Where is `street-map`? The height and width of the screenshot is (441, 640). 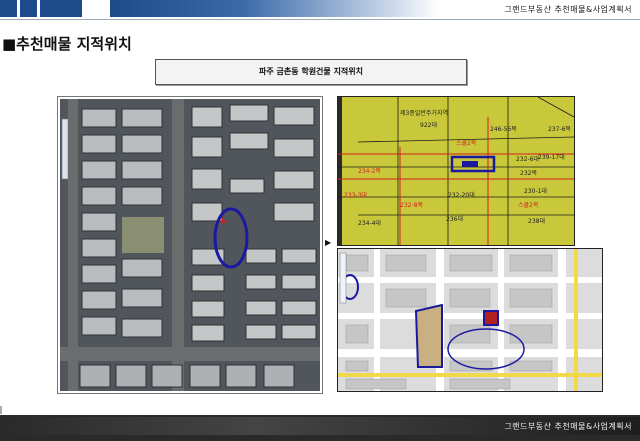
street-map is located at coordinates (470, 320).